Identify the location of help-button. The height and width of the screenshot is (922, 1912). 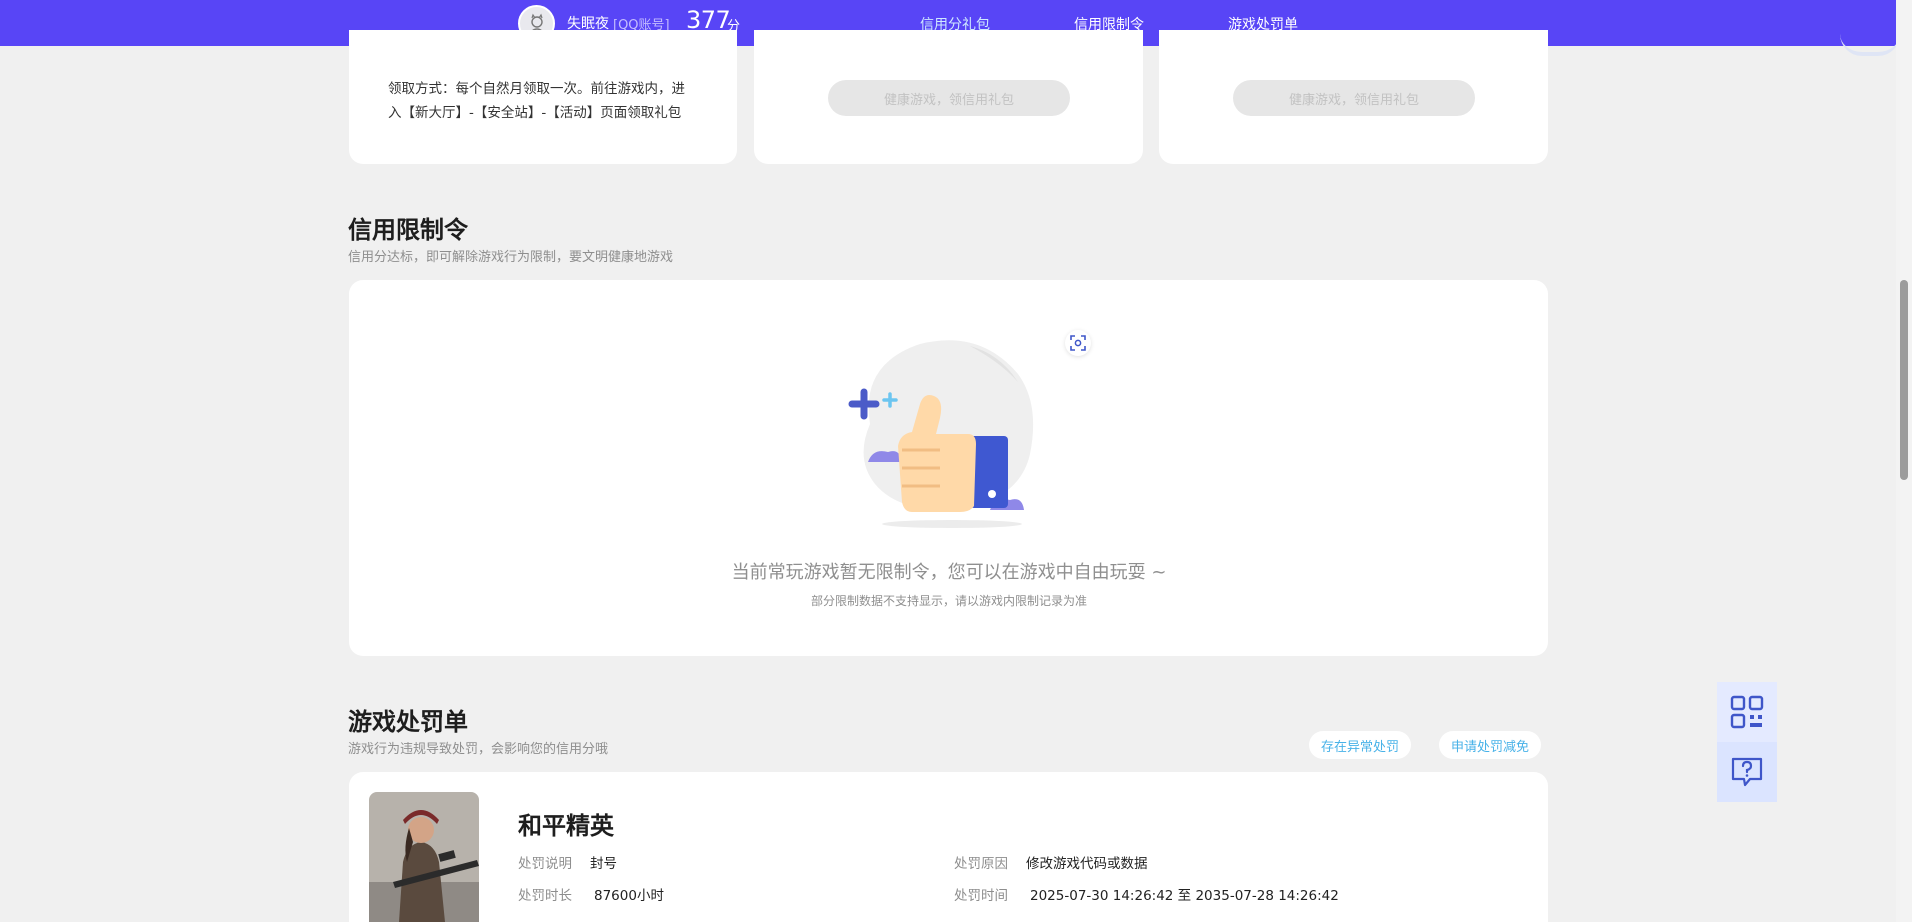
(1747, 772).